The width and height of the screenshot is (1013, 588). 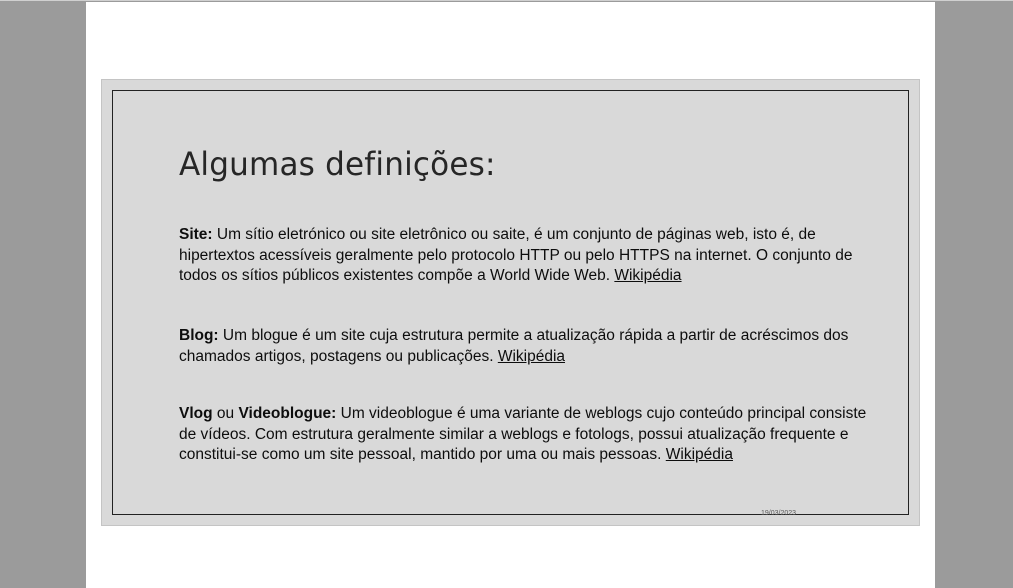 What do you see at coordinates (196, 234) in the screenshot?
I see `definition-term: Site:` at bounding box center [196, 234].